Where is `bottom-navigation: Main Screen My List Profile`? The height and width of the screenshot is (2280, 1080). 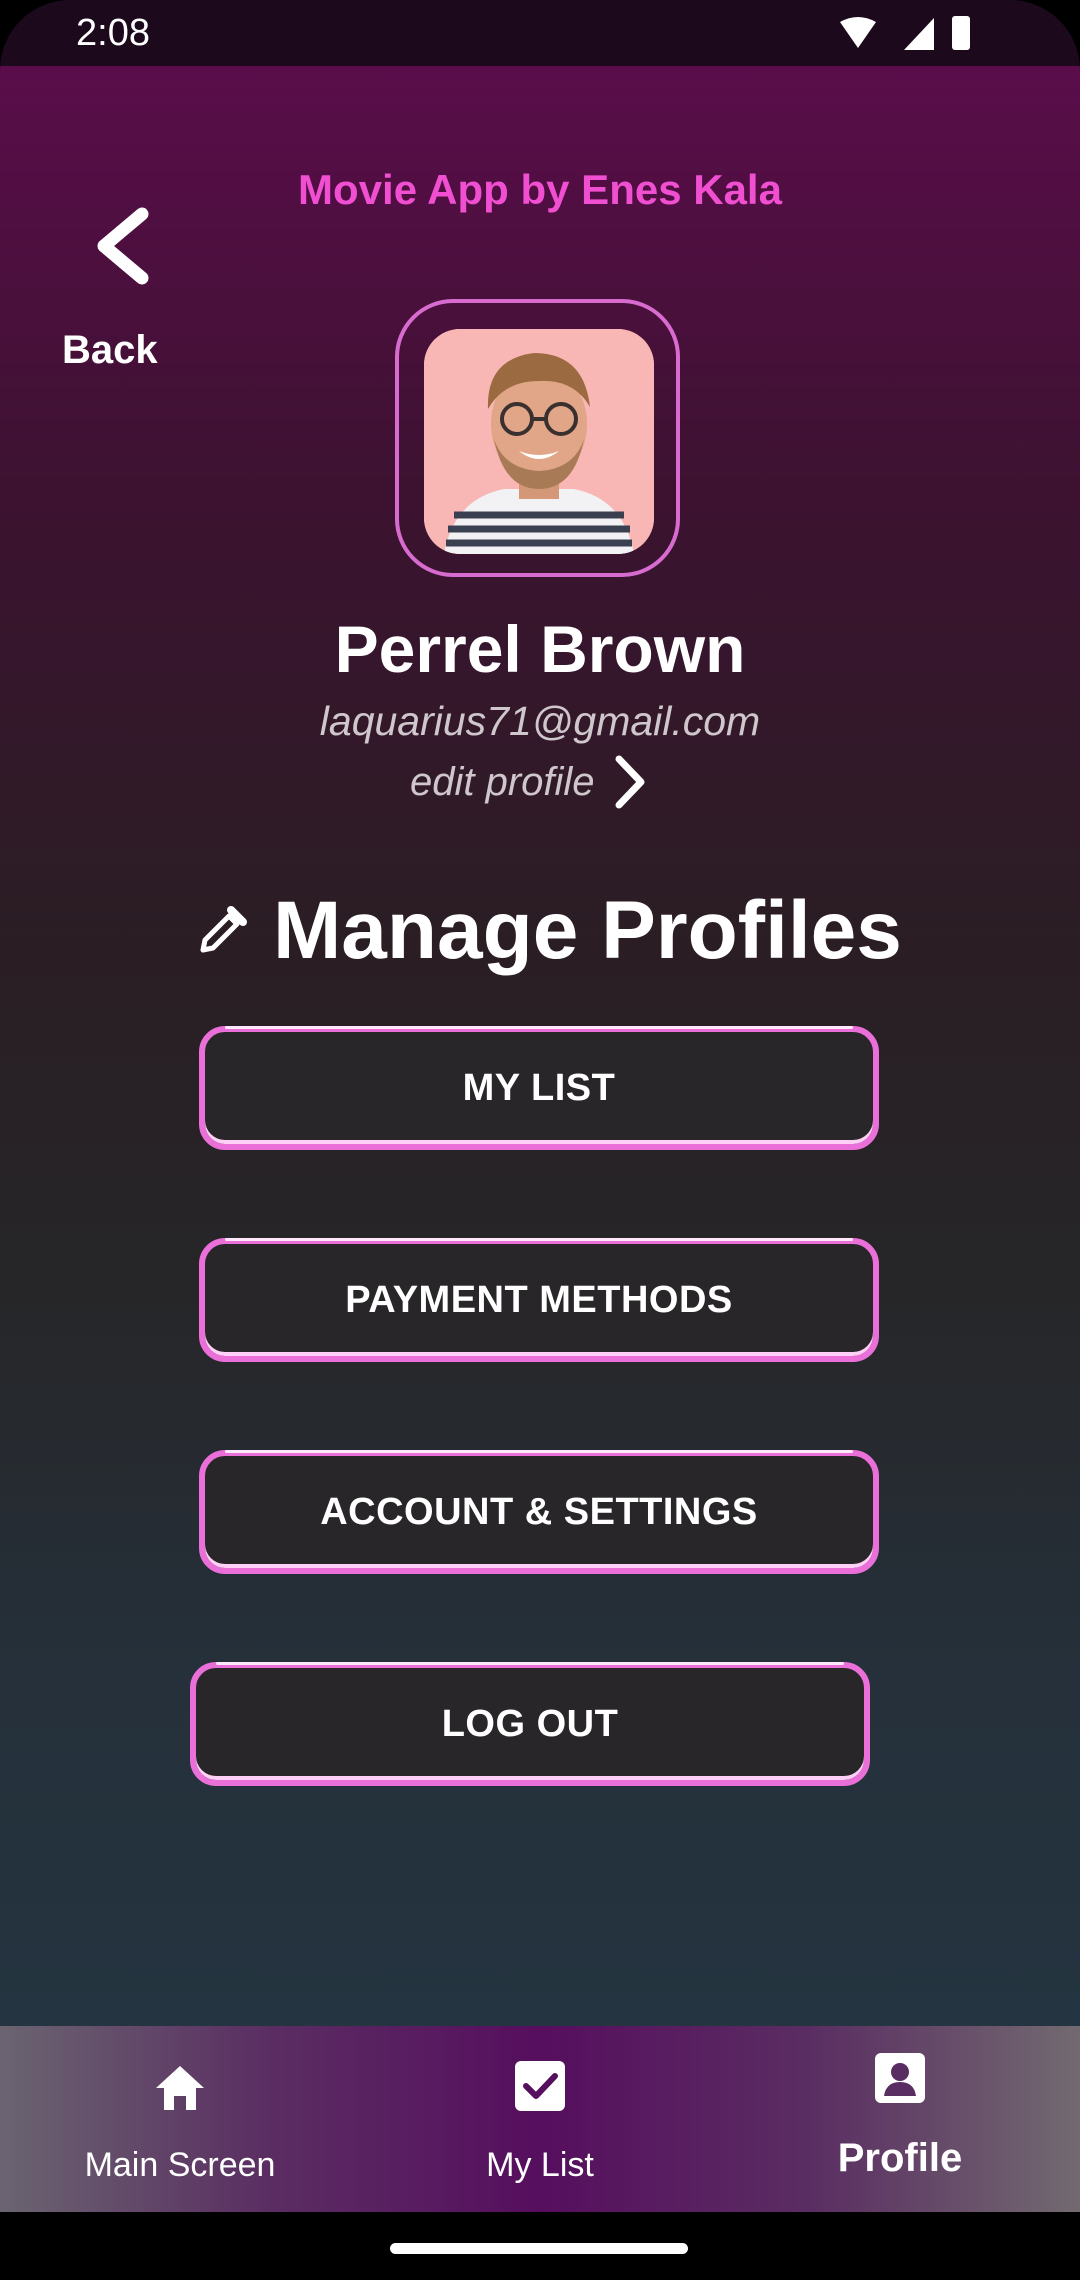
bottom-navigation: Main Screen My List Profile is located at coordinates (540, 2119).